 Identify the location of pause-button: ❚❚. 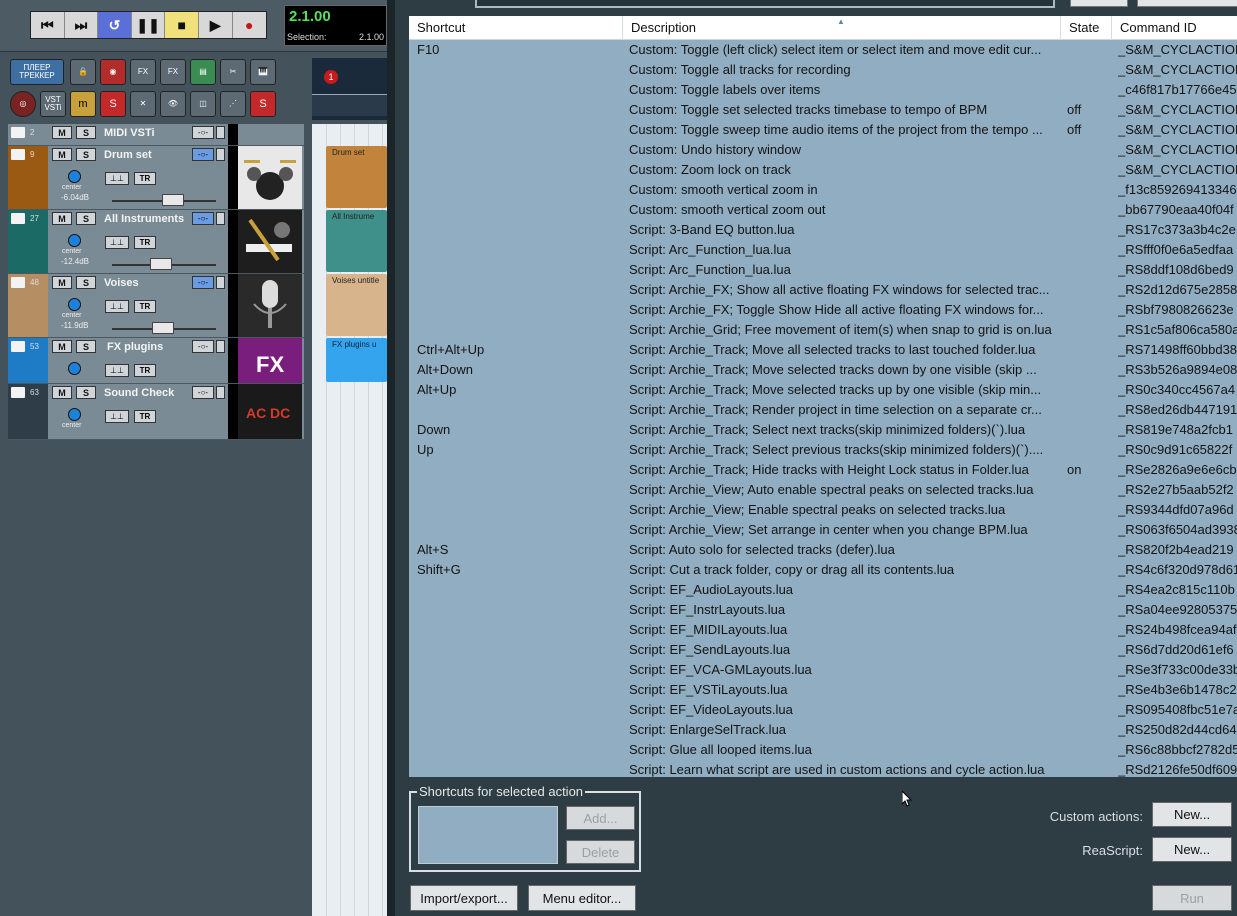
(149, 25).